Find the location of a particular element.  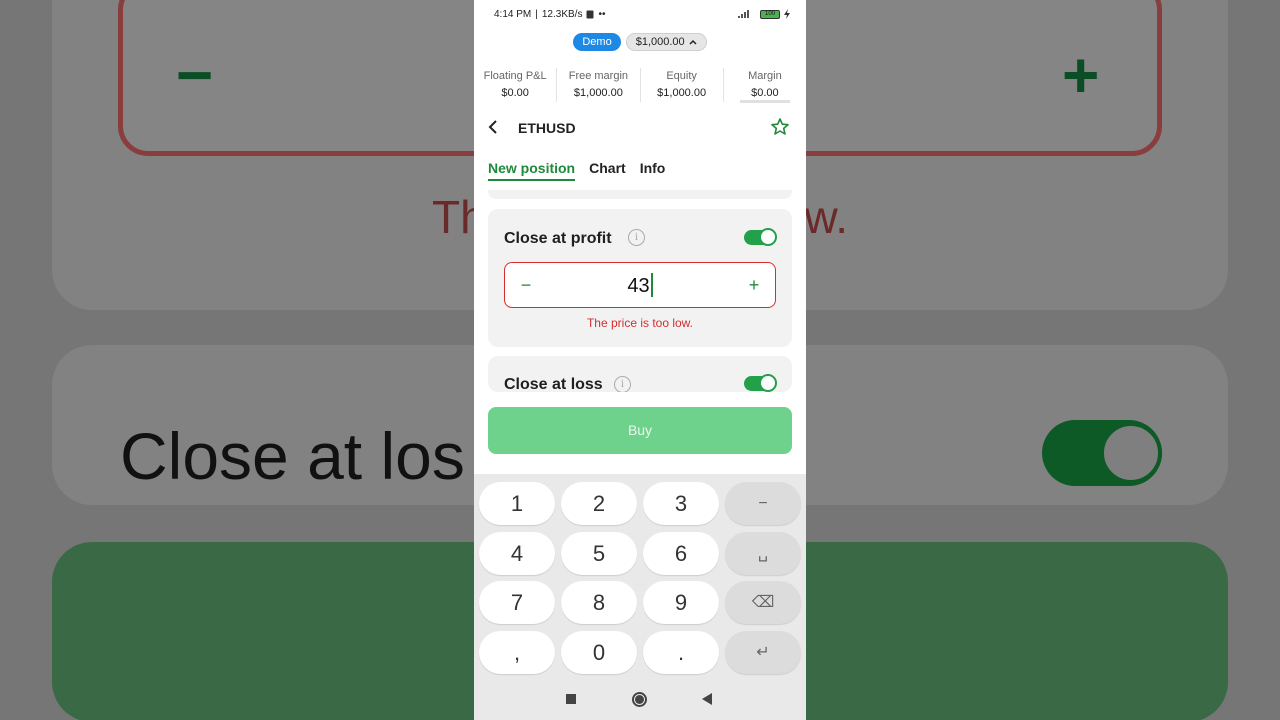

bg-minus: − is located at coordinates (195, 75).